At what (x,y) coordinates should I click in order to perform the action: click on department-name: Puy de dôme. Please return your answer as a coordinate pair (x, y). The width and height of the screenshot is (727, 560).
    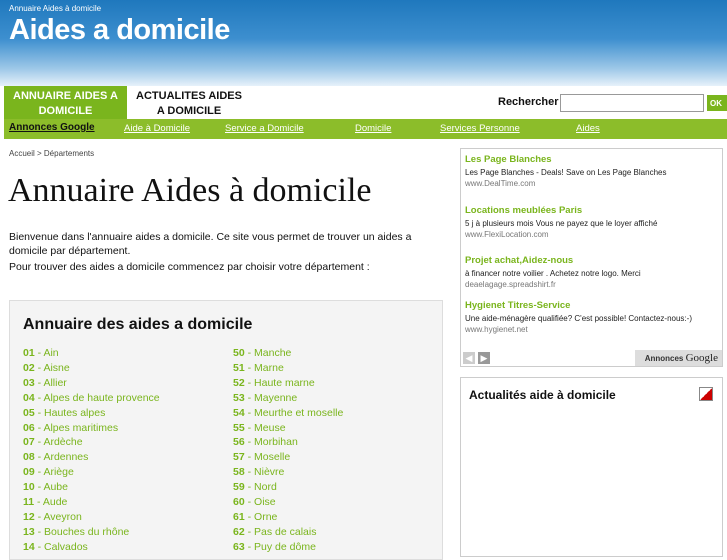
    Looking at the image, I should click on (285, 547).